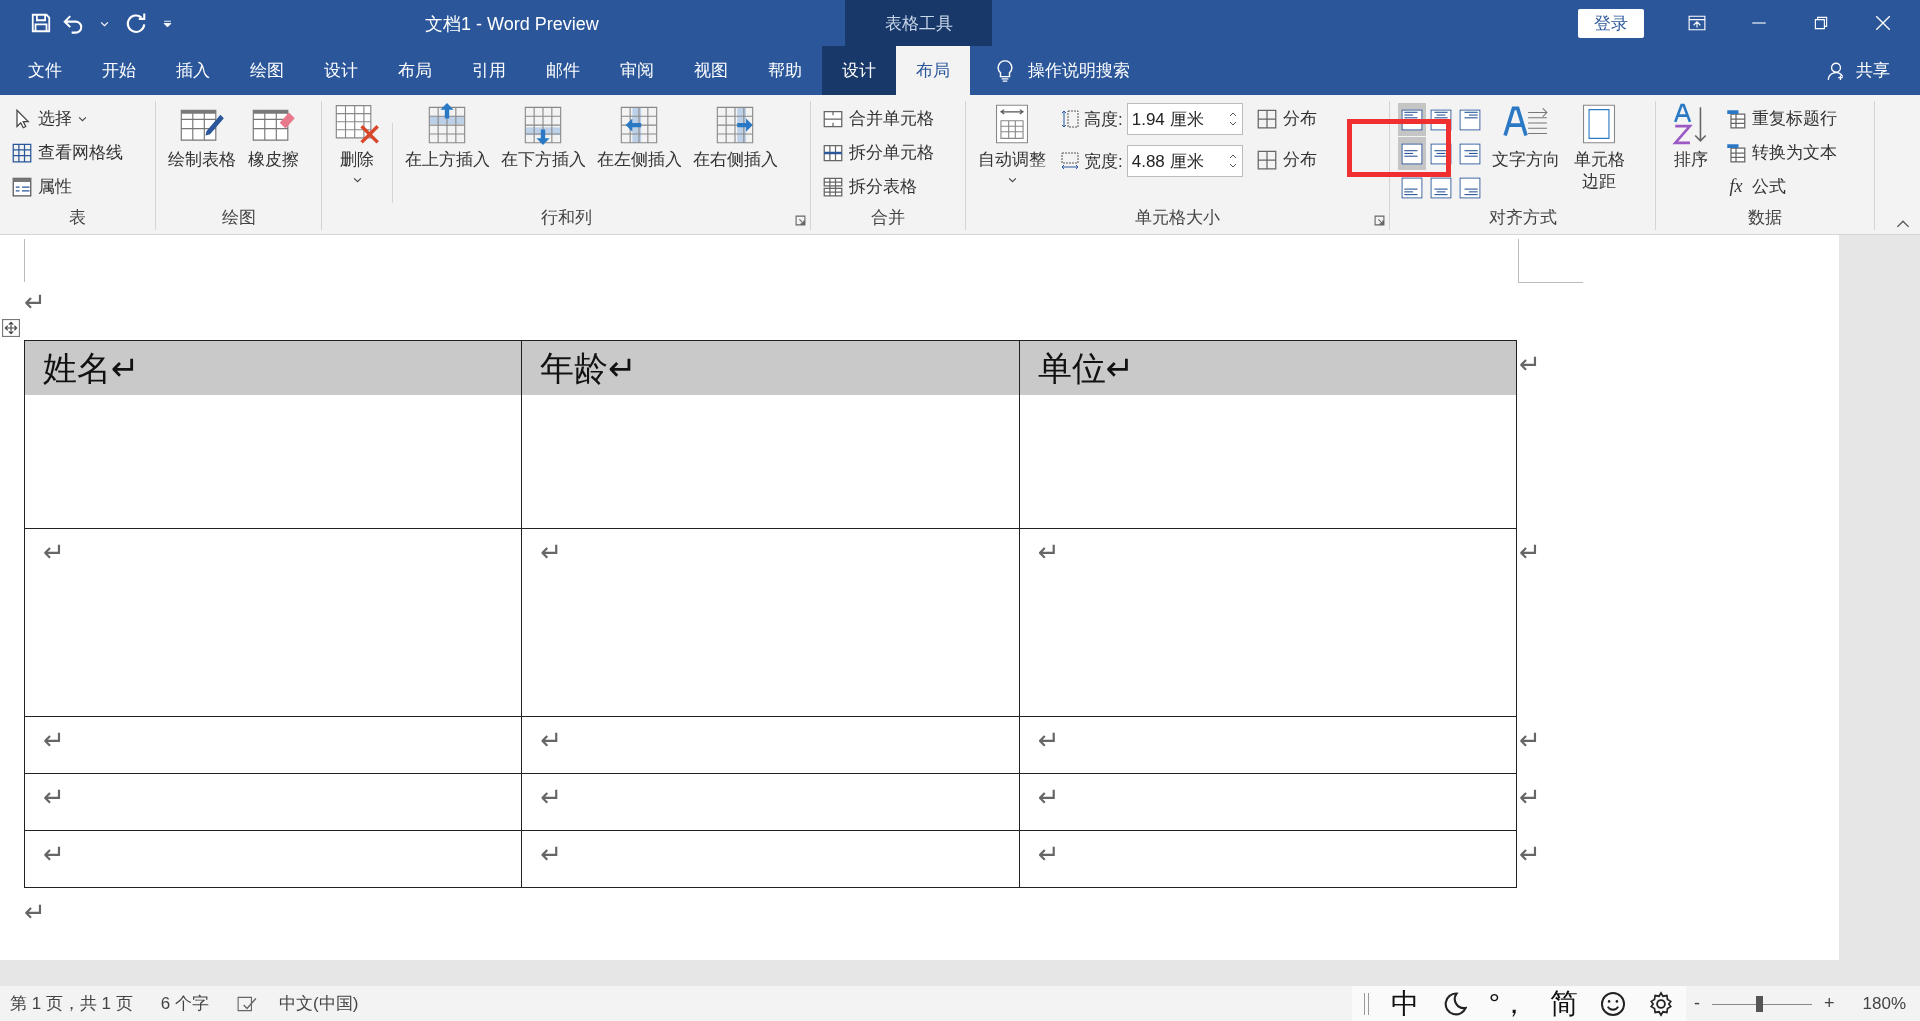  What do you see at coordinates (447, 137) in the screenshot?
I see `ribbon-button: 在上方插入` at bounding box center [447, 137].